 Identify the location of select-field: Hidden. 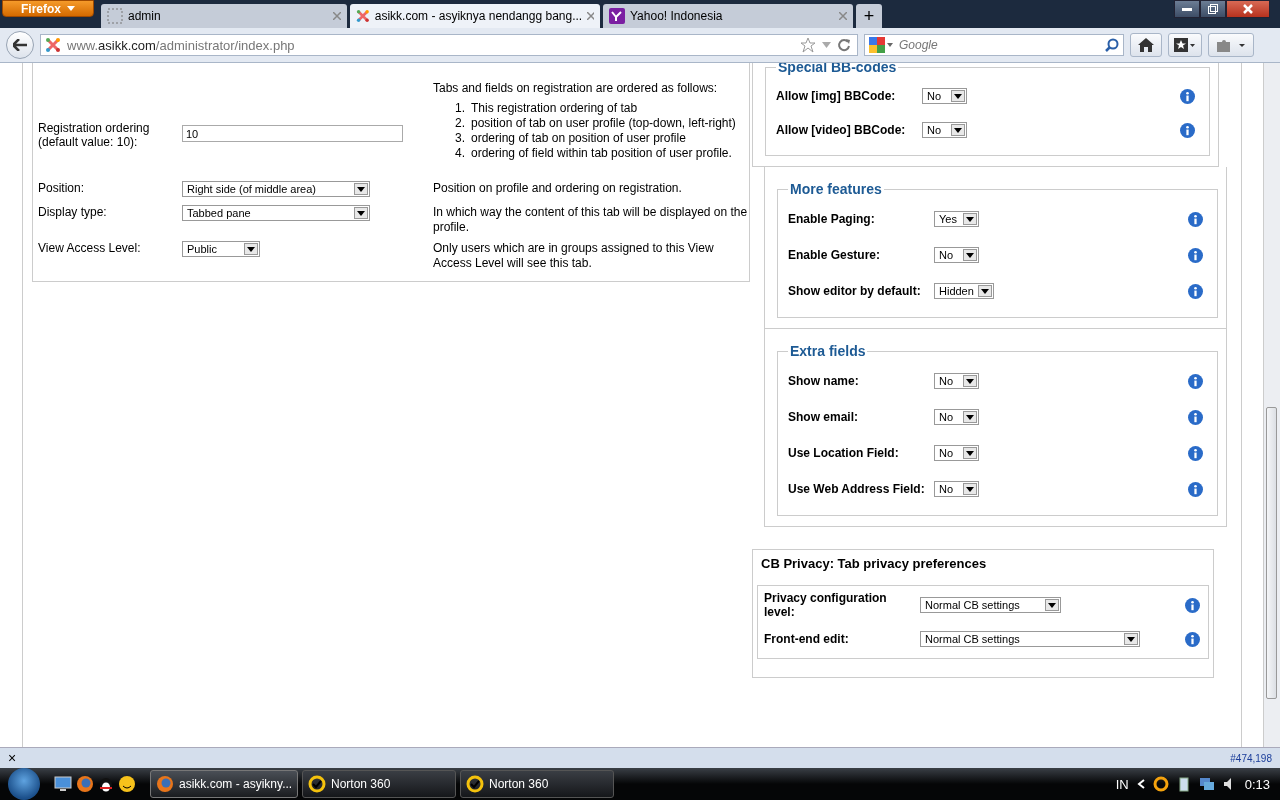
(964, 291).